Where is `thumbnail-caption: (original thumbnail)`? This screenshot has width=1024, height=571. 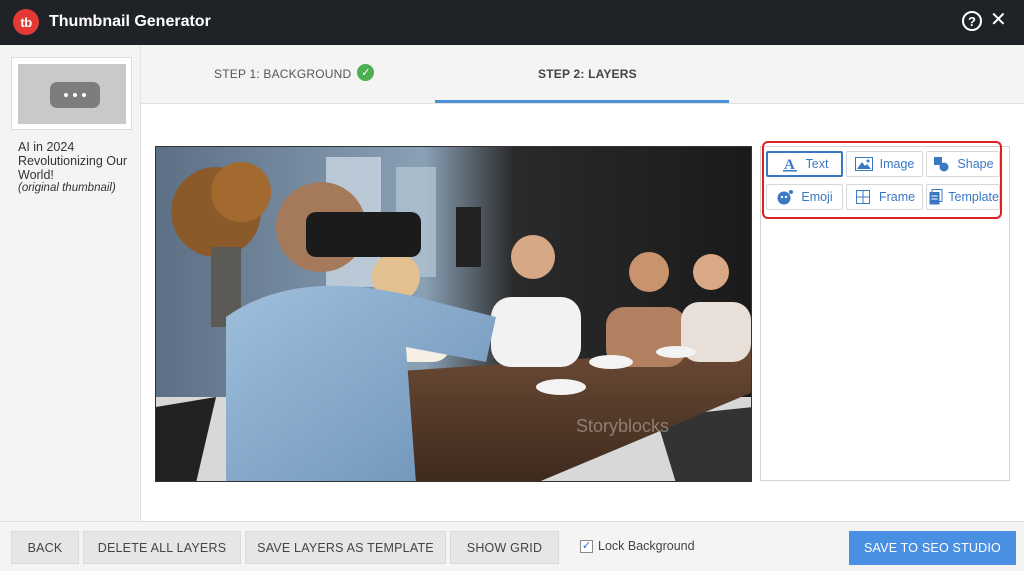
thumbnail-caption: (original thumbnail) is located at coordinates (67, 188).